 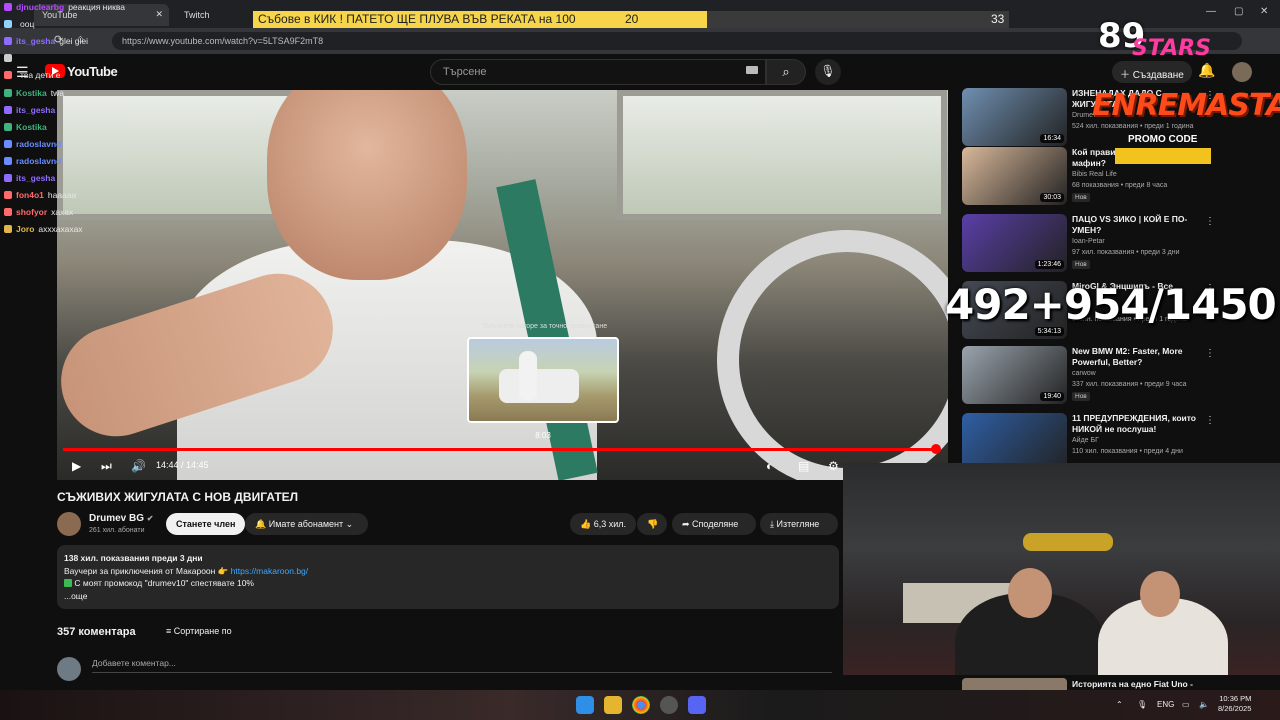 I want to click on create-button: ＋ Създаване, so click(x=1152, y=72).